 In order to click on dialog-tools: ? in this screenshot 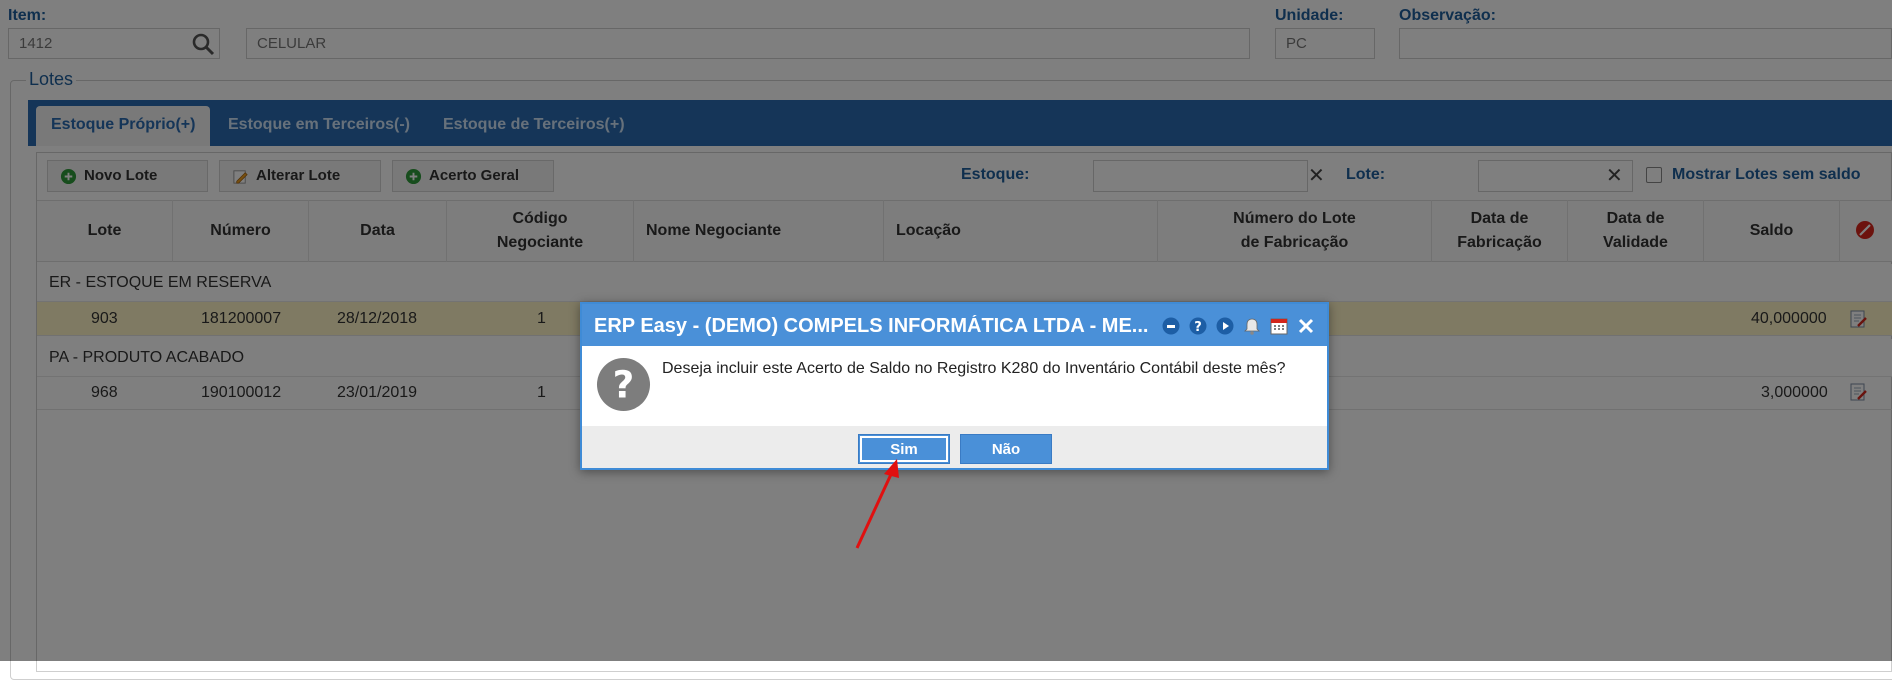, I will do `click(1239, 326)`.